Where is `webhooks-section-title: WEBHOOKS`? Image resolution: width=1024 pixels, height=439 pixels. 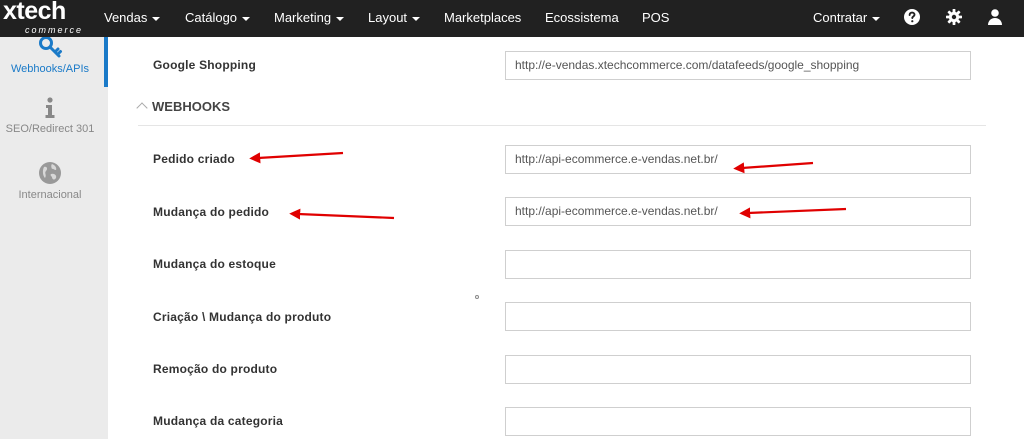
webhooks-section-title: WEBHOOKS is located at coordinates (183, 106).